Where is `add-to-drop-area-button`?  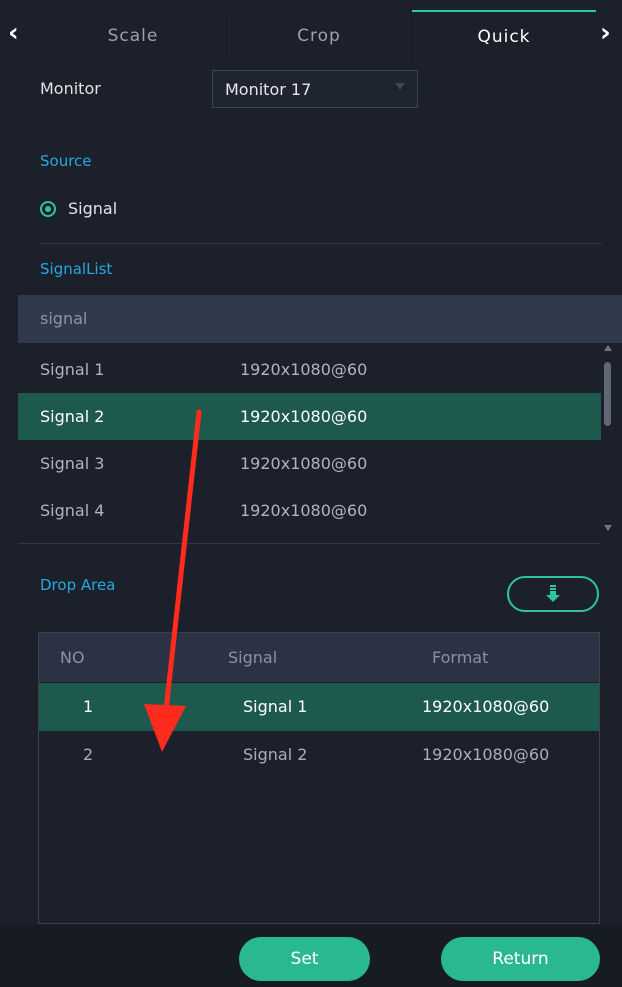 add-to-drop-area-button is located at coordinates (553, 594).